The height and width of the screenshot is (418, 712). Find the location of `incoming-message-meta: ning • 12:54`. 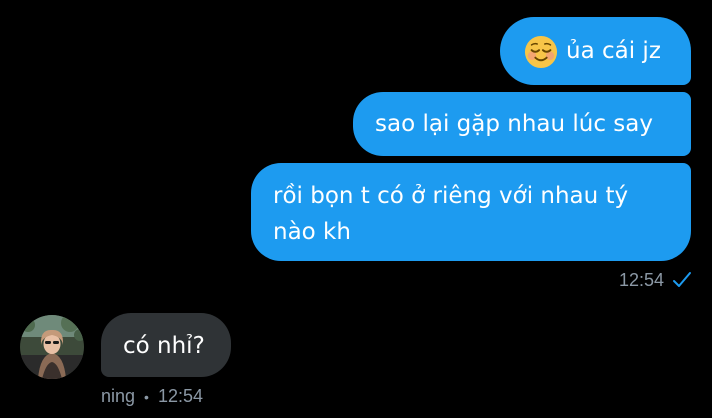

incoming-message-meta: ning • 12:54 is located at coordinates (152, 396).